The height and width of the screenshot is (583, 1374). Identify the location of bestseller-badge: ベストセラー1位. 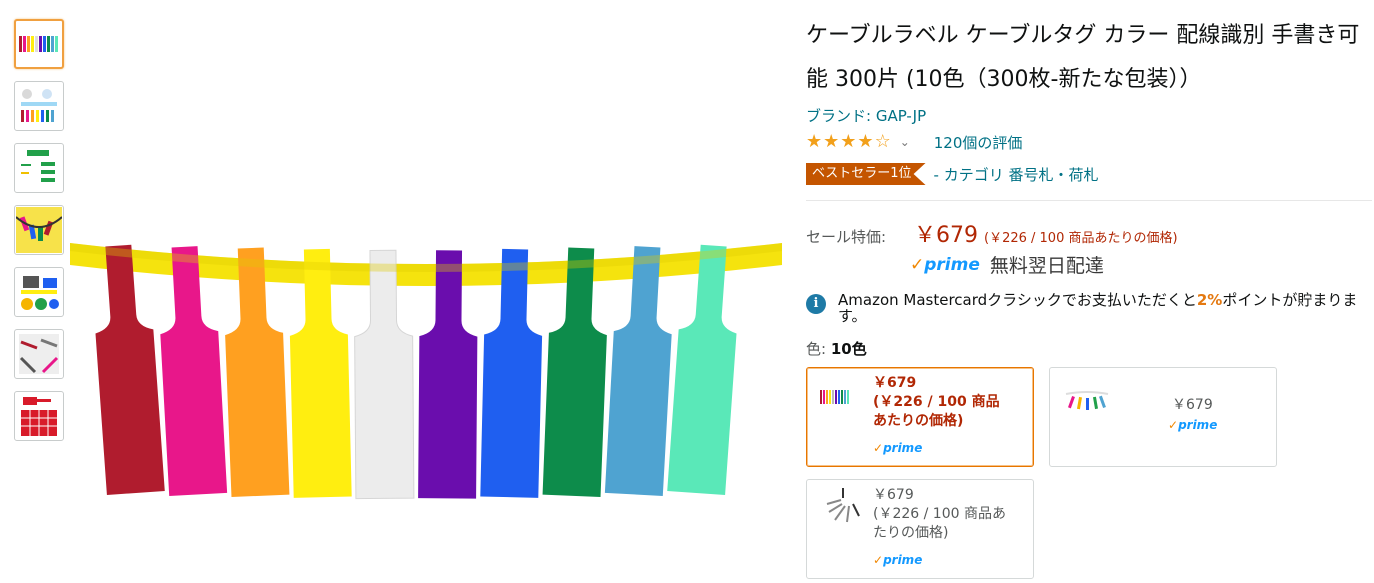
(866, 174).